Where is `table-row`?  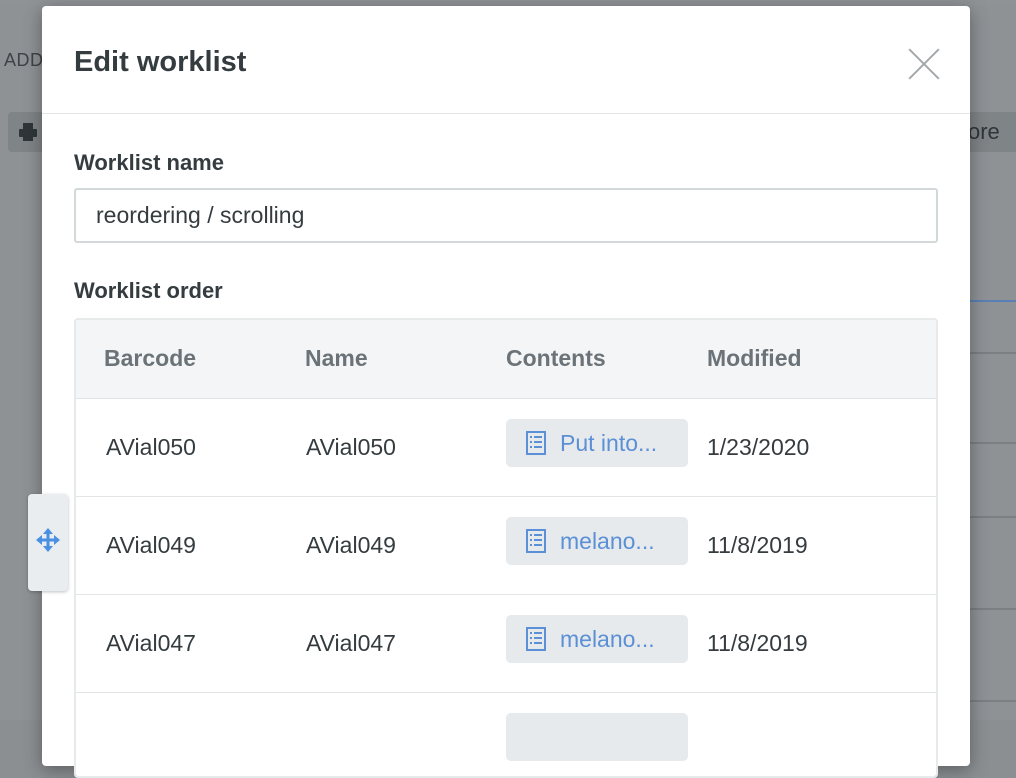 table-row is located at coordinates (506, 734).